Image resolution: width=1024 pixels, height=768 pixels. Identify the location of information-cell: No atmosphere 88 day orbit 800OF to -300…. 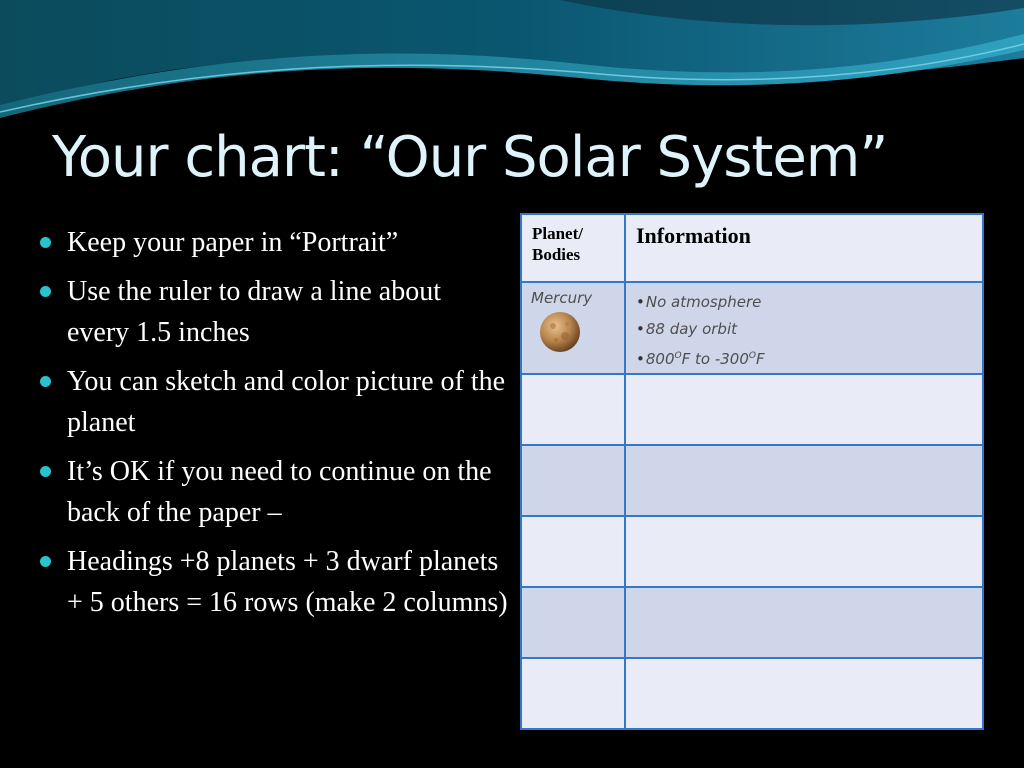
(804, 328).